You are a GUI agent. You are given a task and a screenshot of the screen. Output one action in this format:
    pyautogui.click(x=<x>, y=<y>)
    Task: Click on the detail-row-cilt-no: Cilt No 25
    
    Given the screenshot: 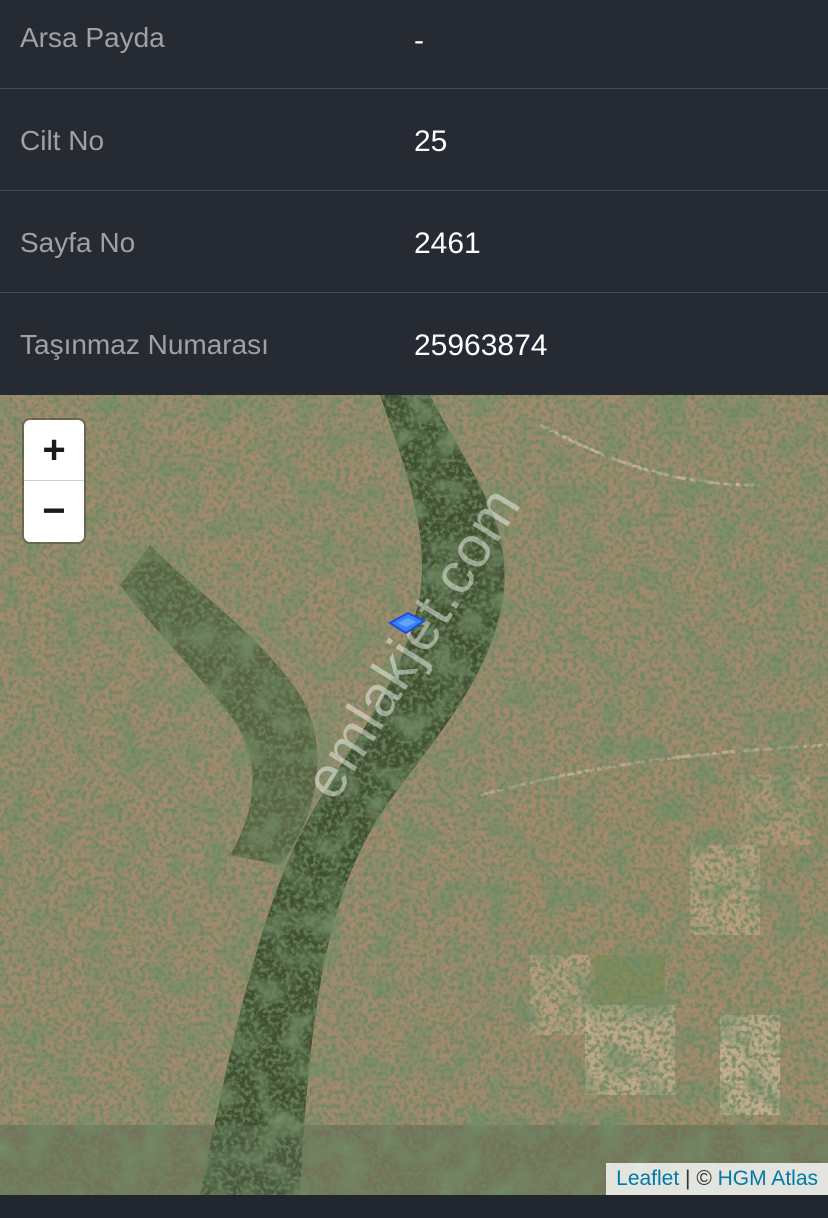 What is the action you would take?
    pyautogui.click(x=414, y=140)
    